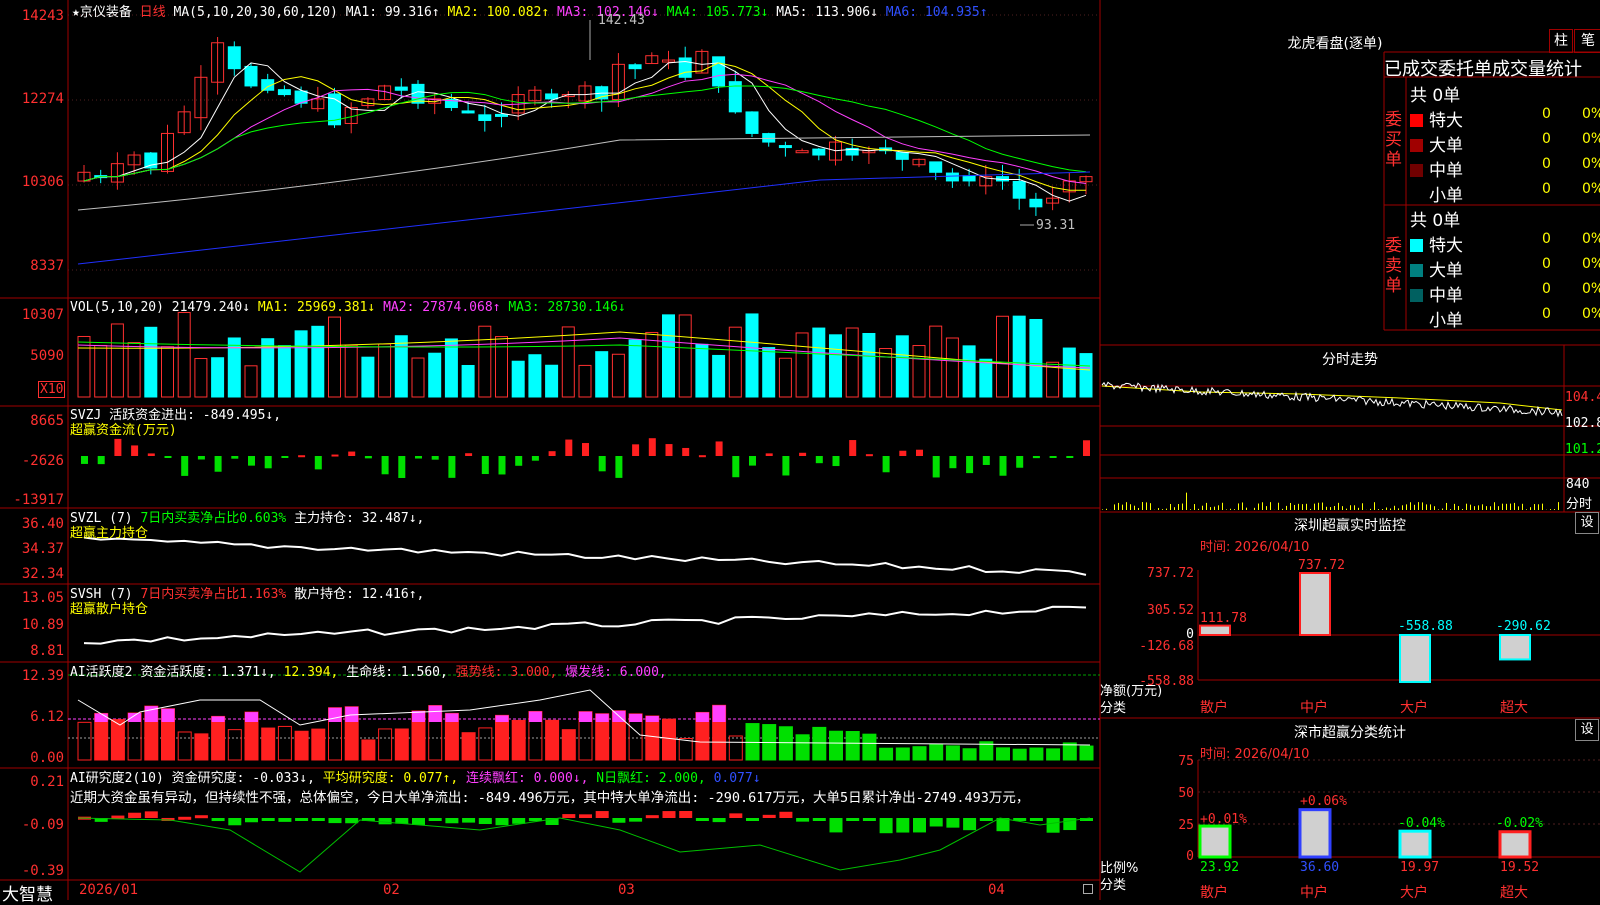 This screenshot has height=905, width=1600. Describe the element at coordinates (359, 594) in the screenshot. I see `svsh-desc2: 散户持仓: 12.416↑,` at that location.